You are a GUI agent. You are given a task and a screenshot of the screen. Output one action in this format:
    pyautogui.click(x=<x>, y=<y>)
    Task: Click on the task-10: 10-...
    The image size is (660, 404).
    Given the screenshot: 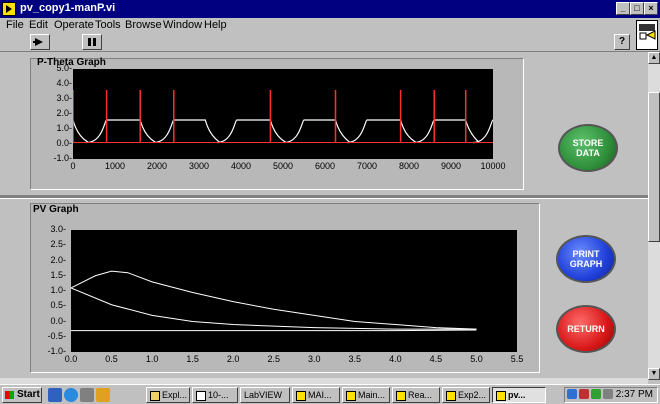 What is the action you would take?
    pyautogui.click(x=215, y=395)
    